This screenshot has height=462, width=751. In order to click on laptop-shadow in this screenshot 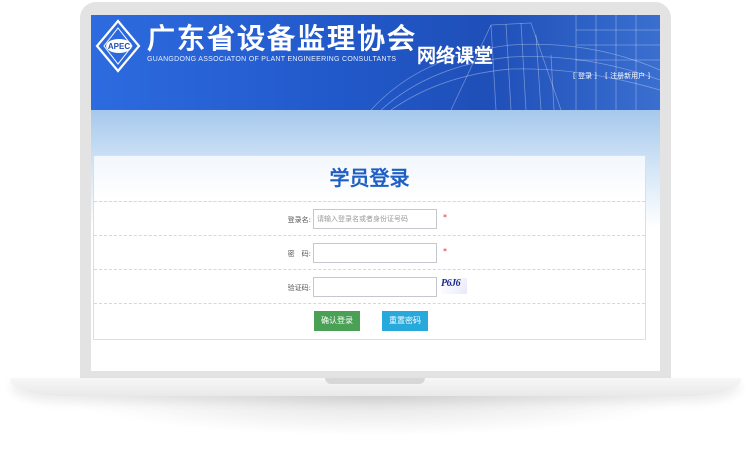, I will do `click(375, 416)`.